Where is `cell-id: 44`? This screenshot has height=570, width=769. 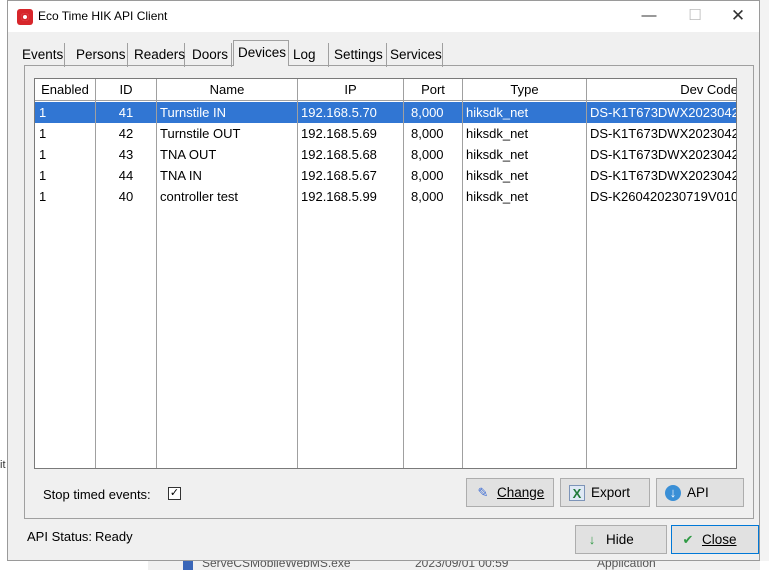 cell-id: 44 is located at coordinates (126, 175).